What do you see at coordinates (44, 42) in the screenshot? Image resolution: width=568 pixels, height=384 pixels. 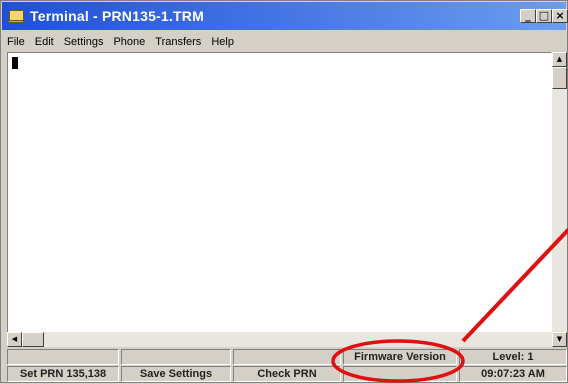 I see `menu-edit: Edit` at bounding box center [44, 42].